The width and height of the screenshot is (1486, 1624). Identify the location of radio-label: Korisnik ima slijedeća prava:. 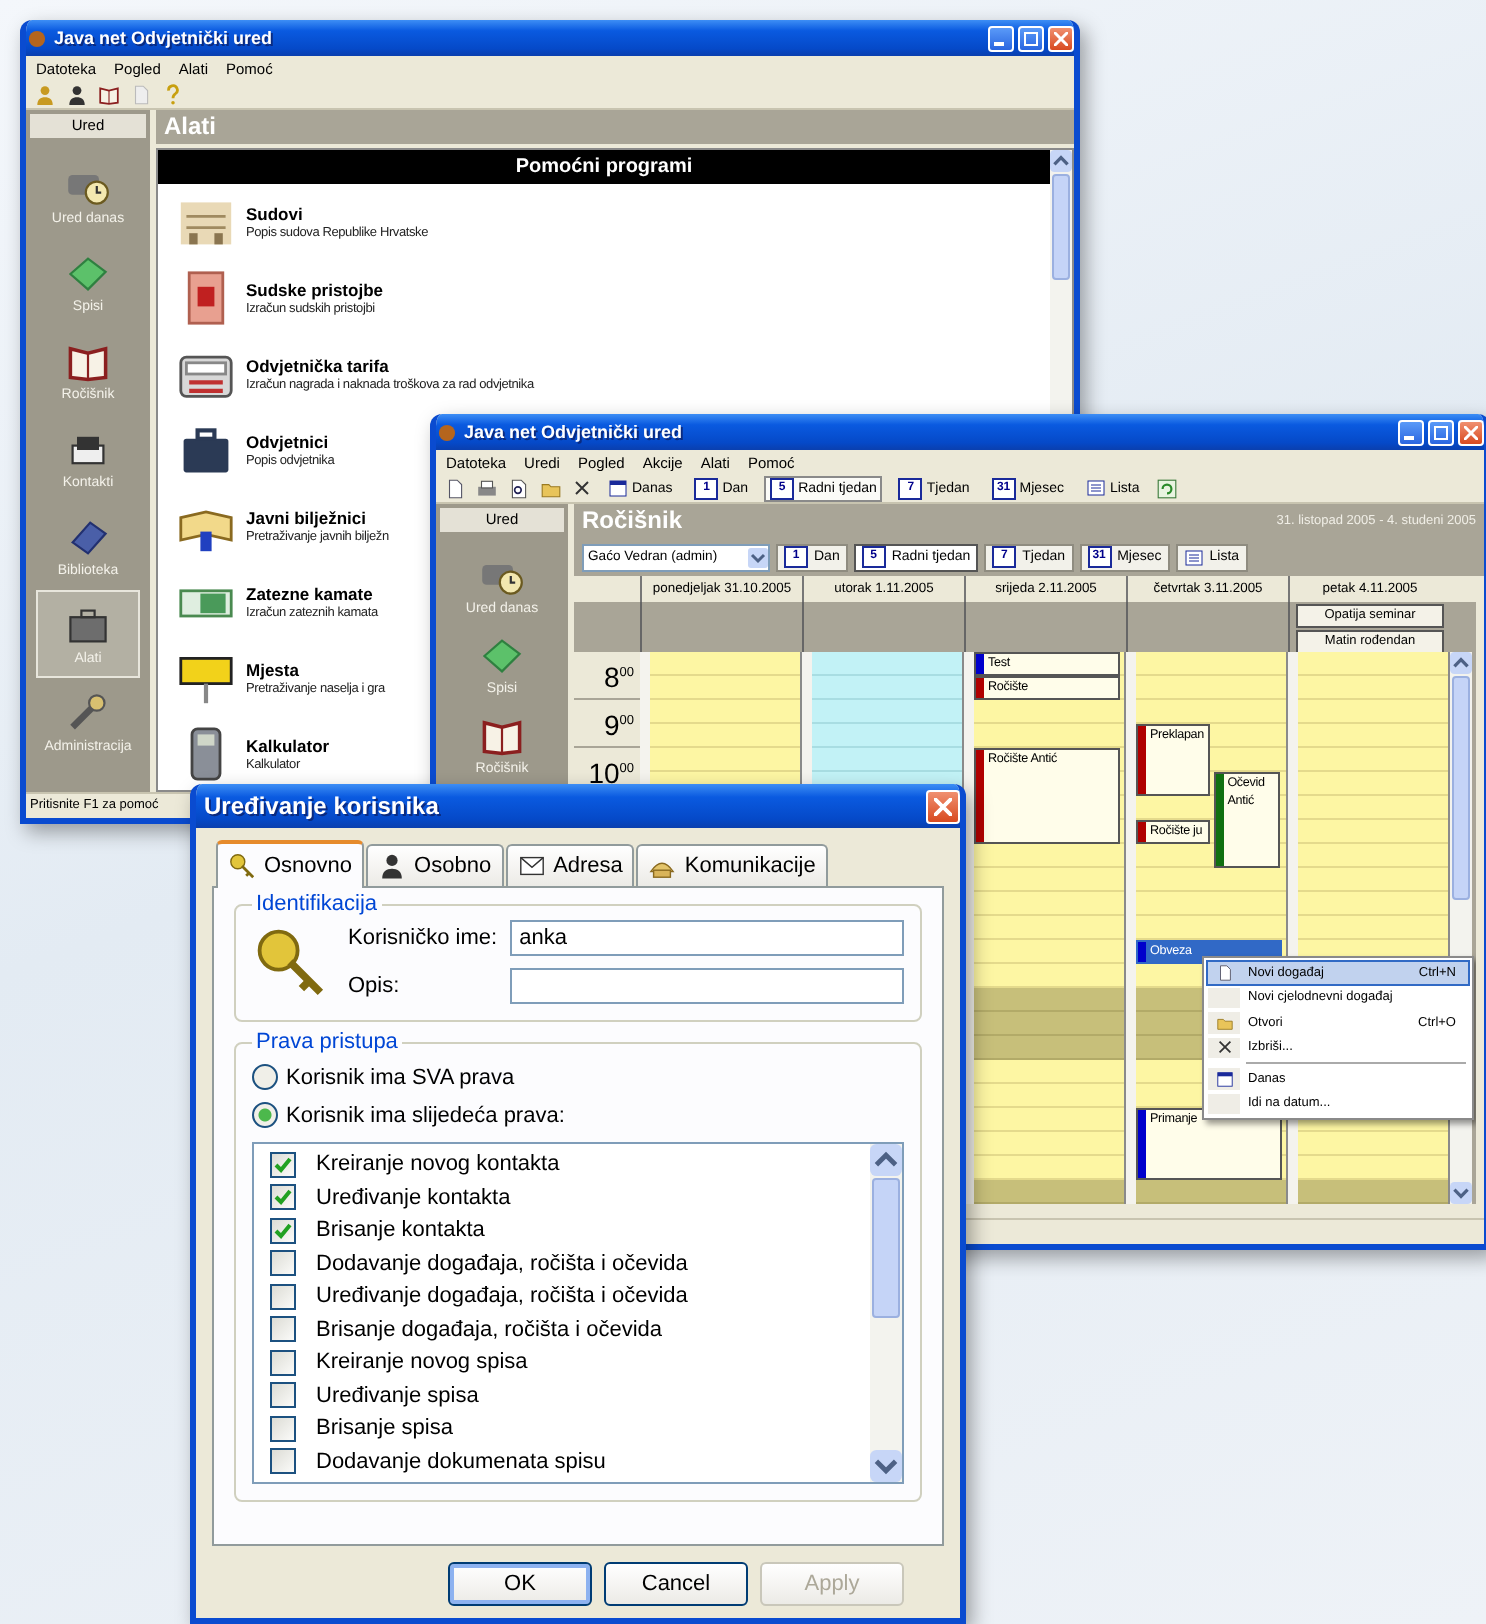
(425, 1115).